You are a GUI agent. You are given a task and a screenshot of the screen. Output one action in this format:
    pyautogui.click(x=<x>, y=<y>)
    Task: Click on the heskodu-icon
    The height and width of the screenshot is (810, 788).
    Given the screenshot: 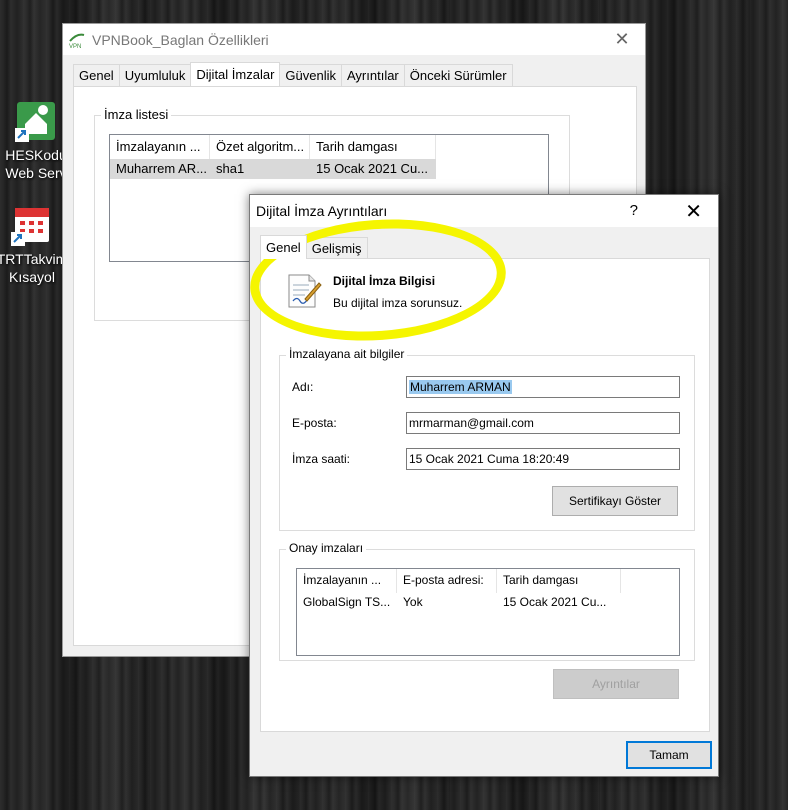 What is the action you would take?
    pyautogui.click(x=36, y=121)
    